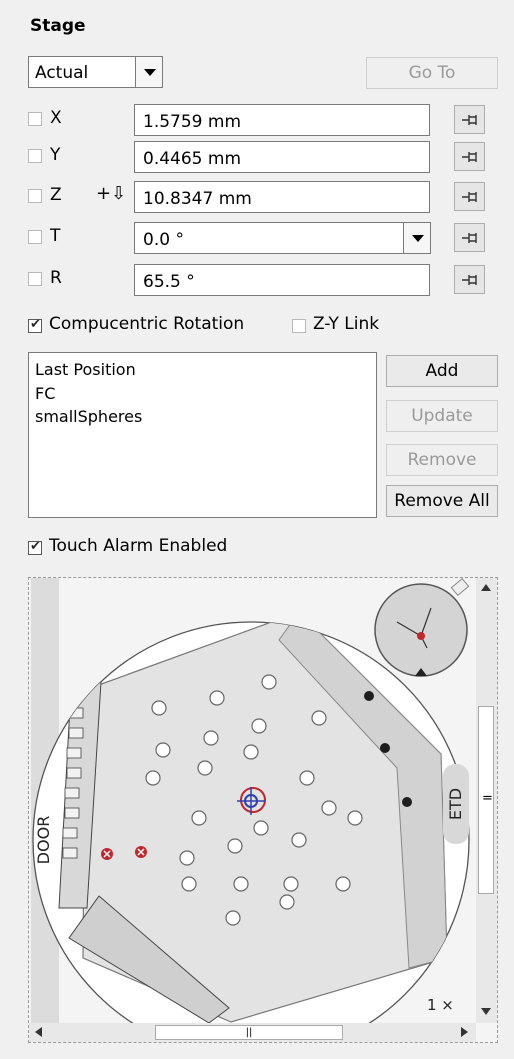 Image resolution: width=514 pixels, height=1059 pixels. What do you see at coordinates (43, 840) in the screenshot?
I see `door-label: DOOR` at bounding box center [43, 840].